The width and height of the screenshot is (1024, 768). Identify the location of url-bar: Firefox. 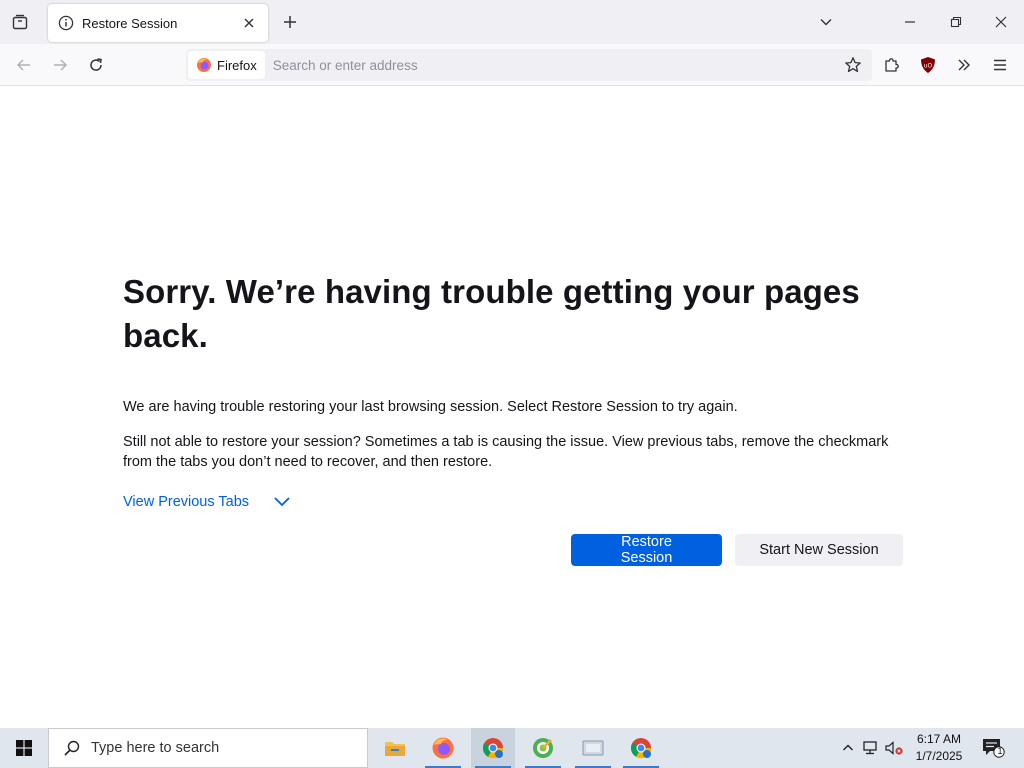
(529, 65).